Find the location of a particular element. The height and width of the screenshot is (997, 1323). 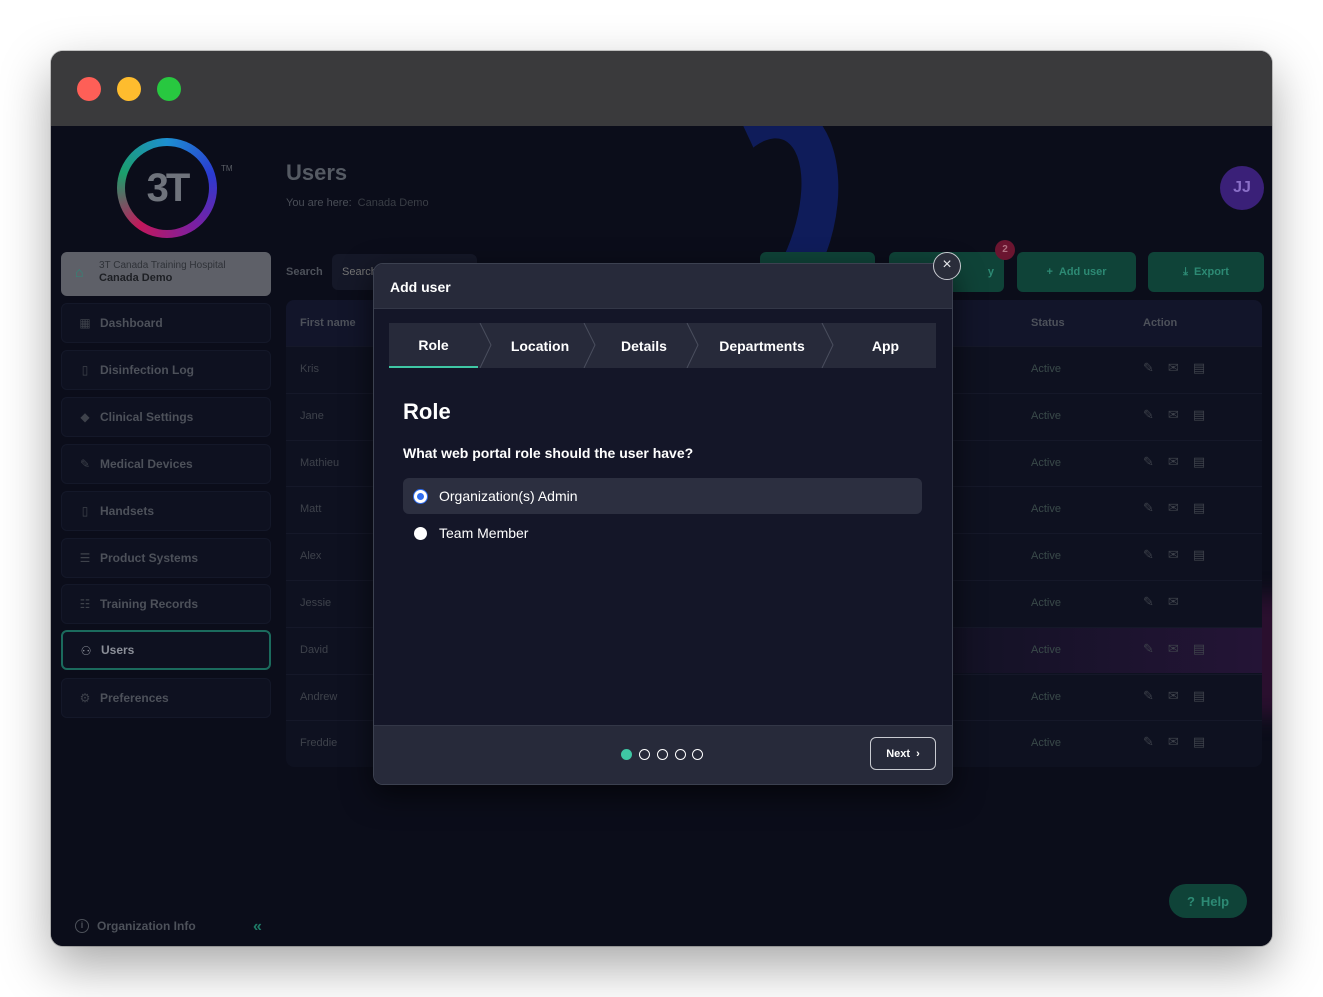

sidebar-item-medical-devices: ✎ Medical Devices is located at coordinates (166, 464).